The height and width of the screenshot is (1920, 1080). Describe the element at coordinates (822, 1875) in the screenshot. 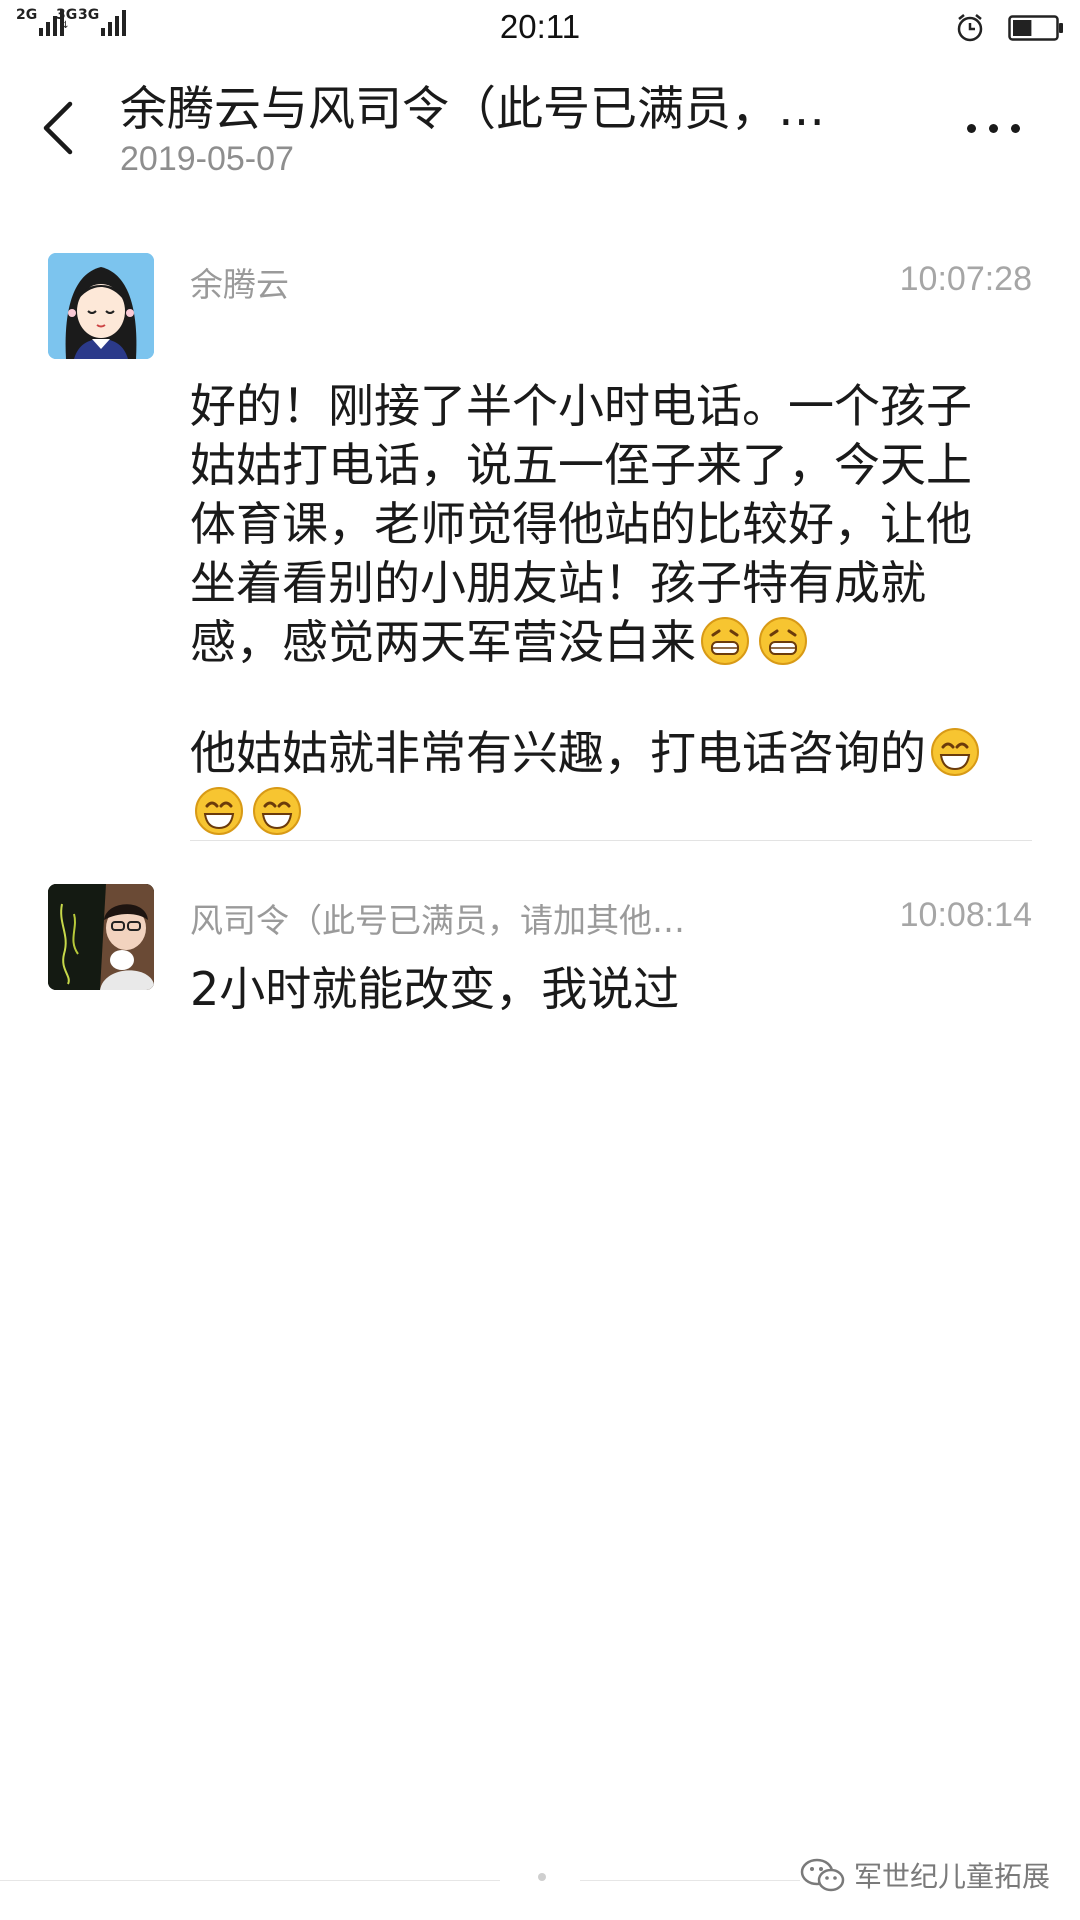

I see `wechat-logo-icon` at that location.